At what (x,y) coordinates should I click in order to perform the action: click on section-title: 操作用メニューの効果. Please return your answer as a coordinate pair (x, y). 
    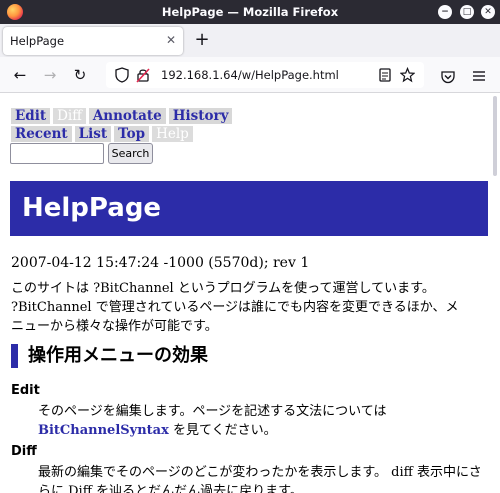
    Looking at the image, I should click on (118, 355).